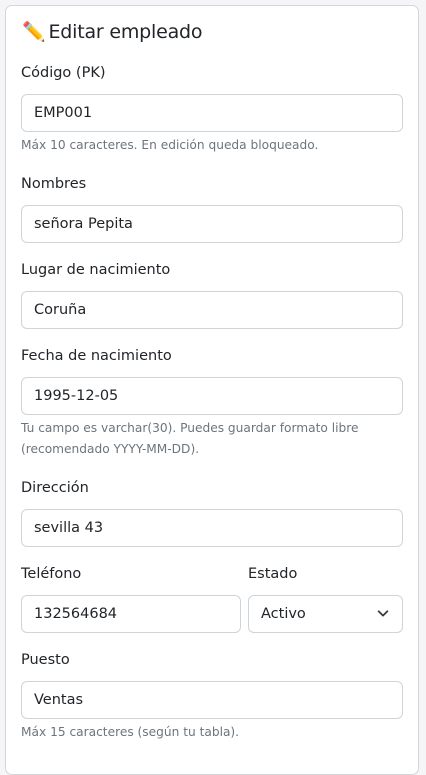 This screenshot has height=775, width=426. What do you see at coordinates (34, 32) in the screenshot?
I see `pencil-icon: ✏️` at bounding box center [34, 32].